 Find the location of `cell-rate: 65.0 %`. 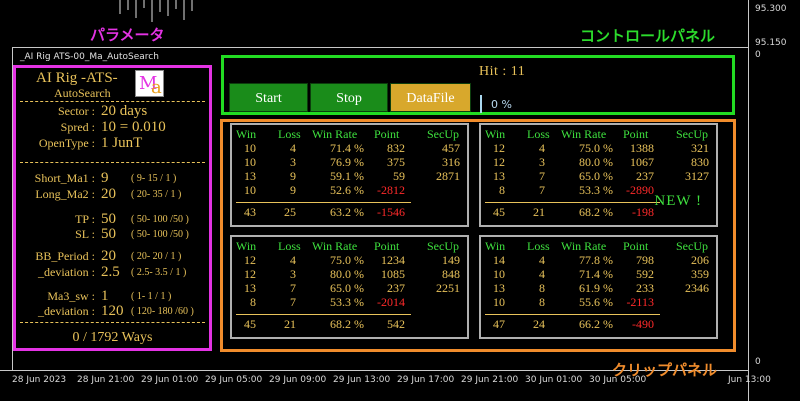

cell-rate: 65.0 % is located at coordinates (347, 288).